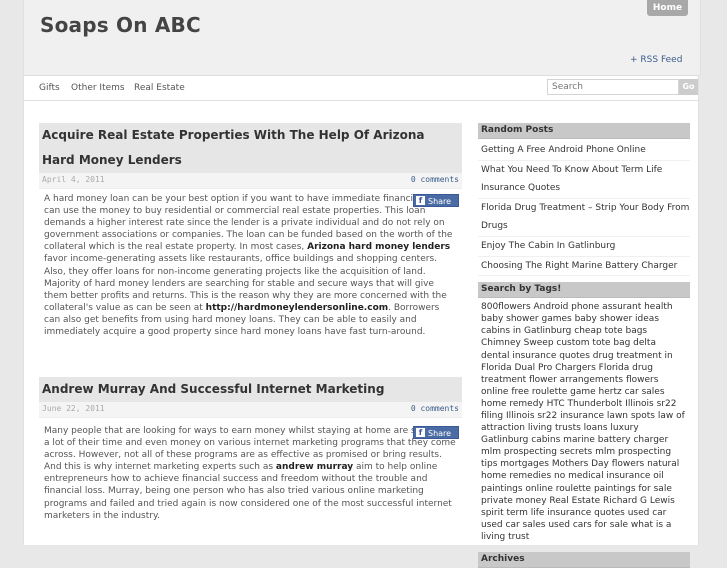  Describe the element at coordinates (584, 290) in the screenshot. I see `widget-title-tags: Search by Tags!` at that location.